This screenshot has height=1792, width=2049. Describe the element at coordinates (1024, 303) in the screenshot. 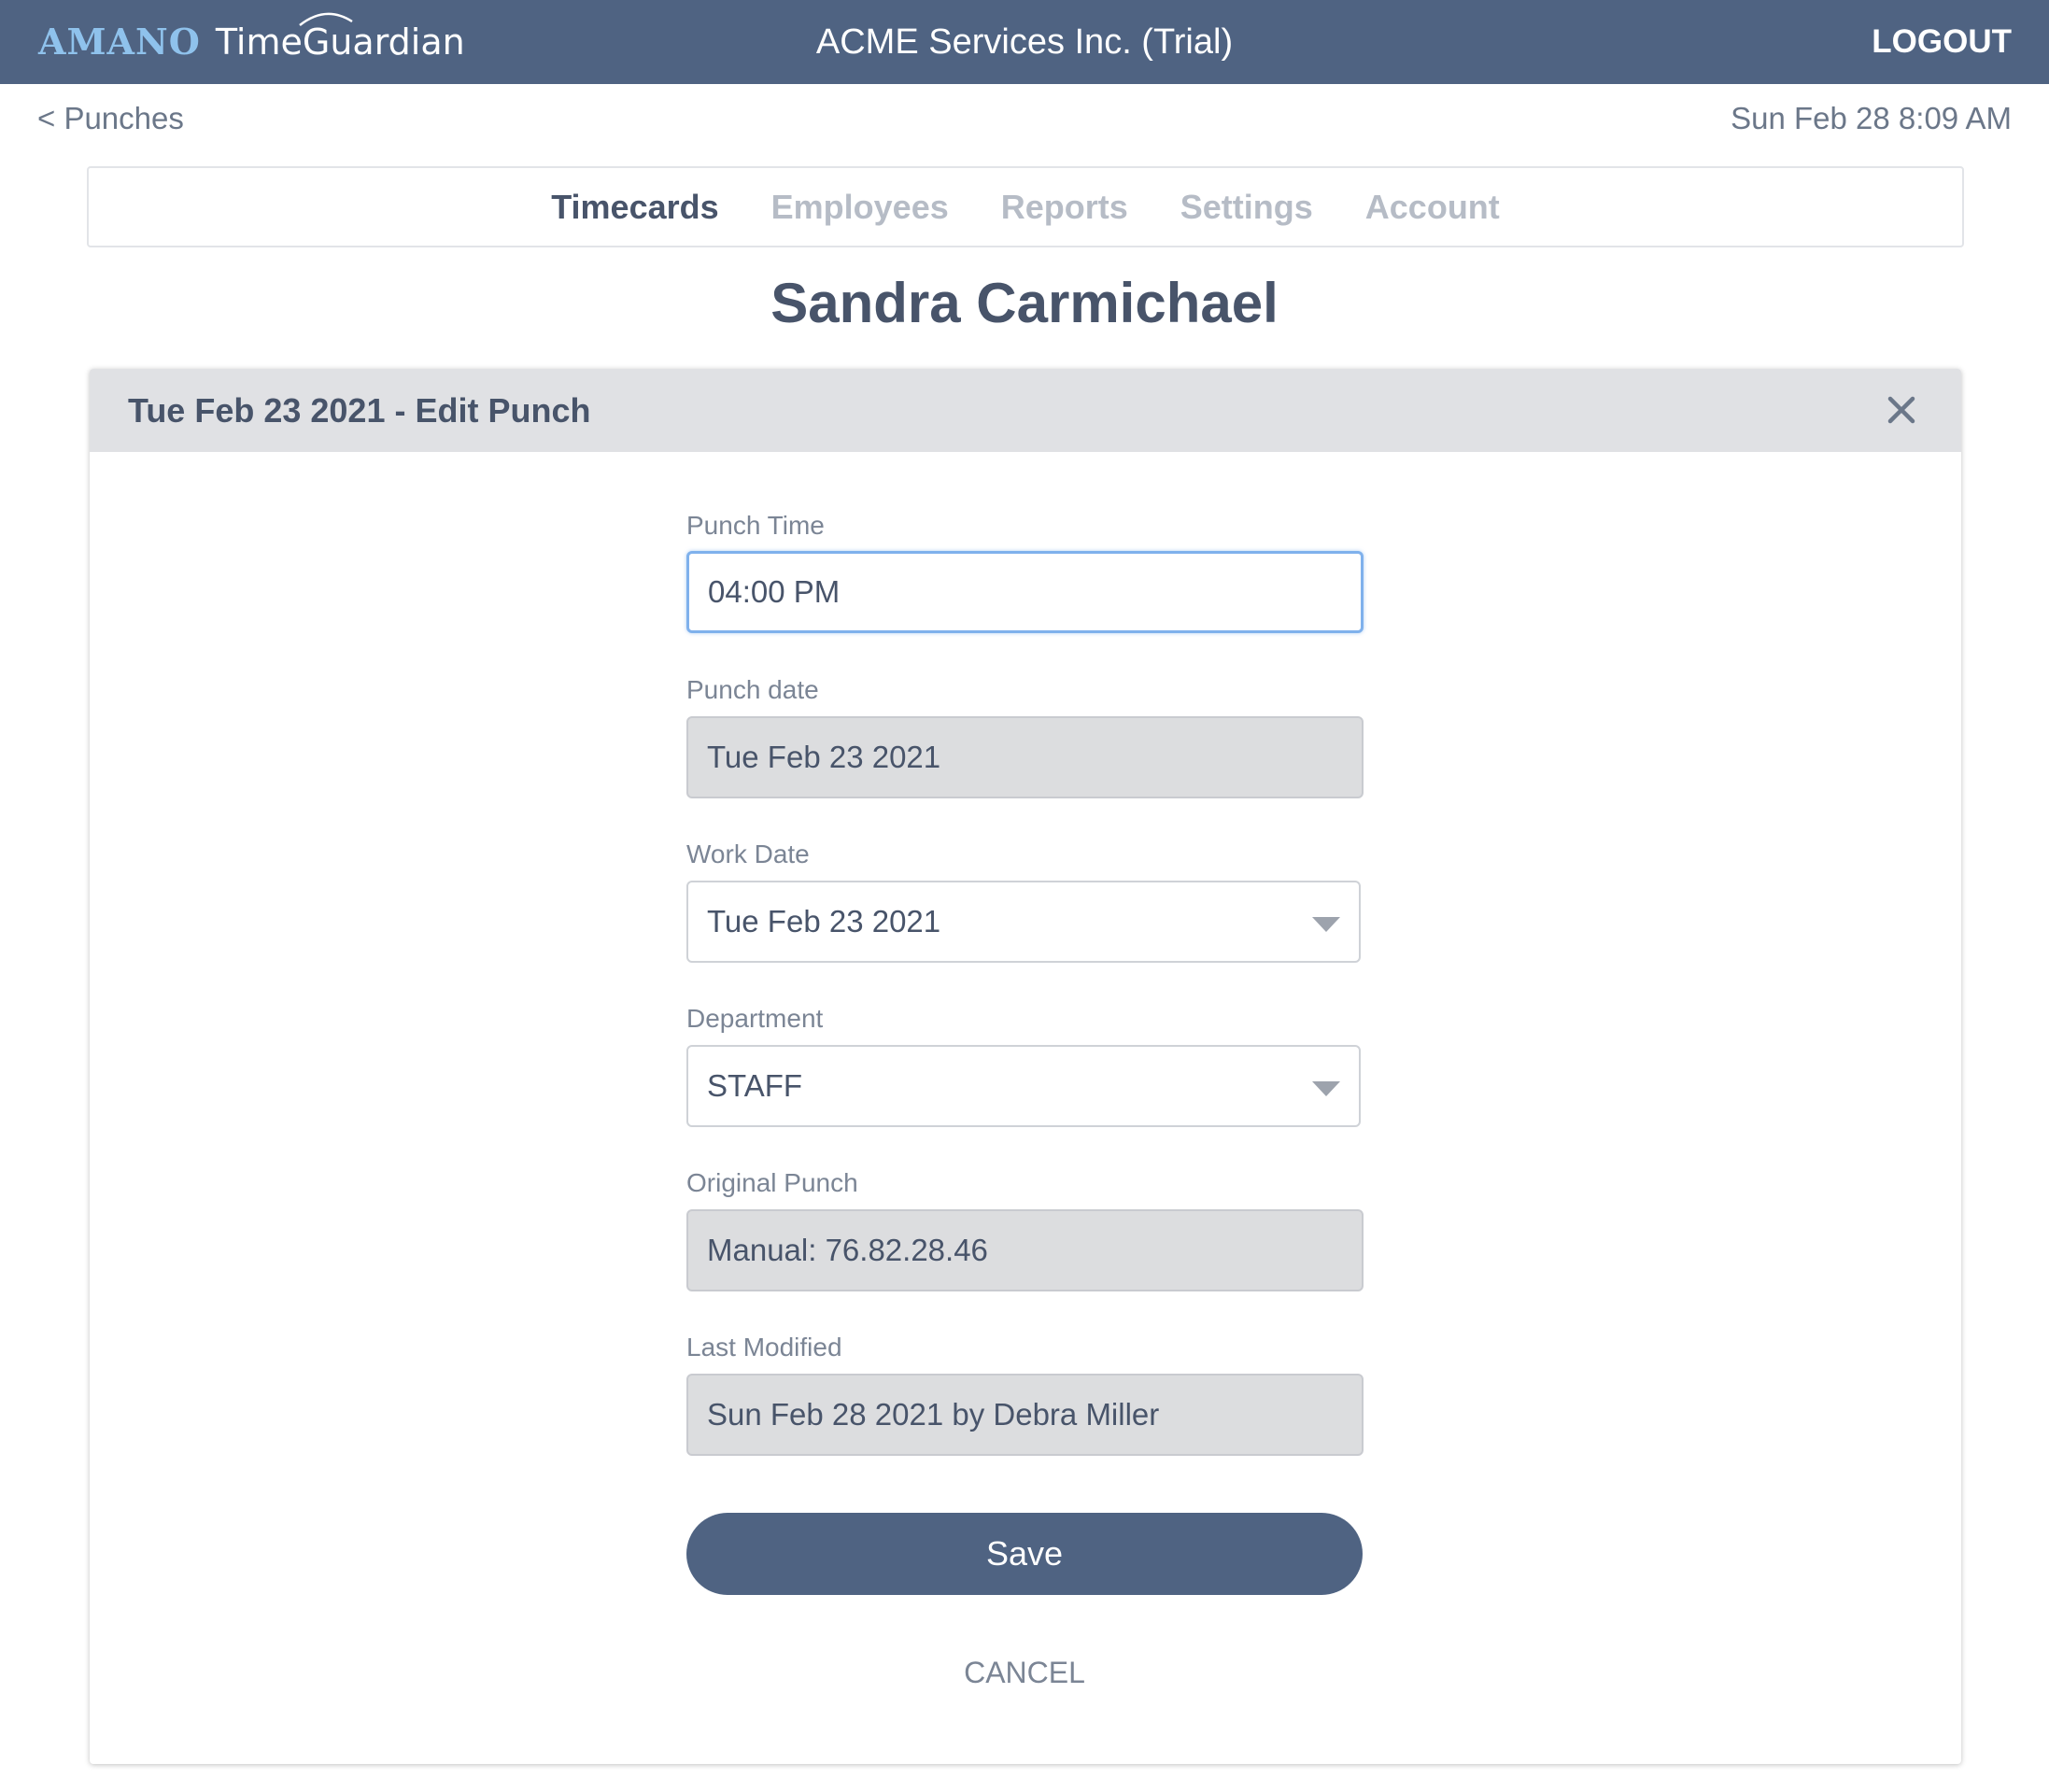

I see `employee-name: Sandra Carmichael` at that location.